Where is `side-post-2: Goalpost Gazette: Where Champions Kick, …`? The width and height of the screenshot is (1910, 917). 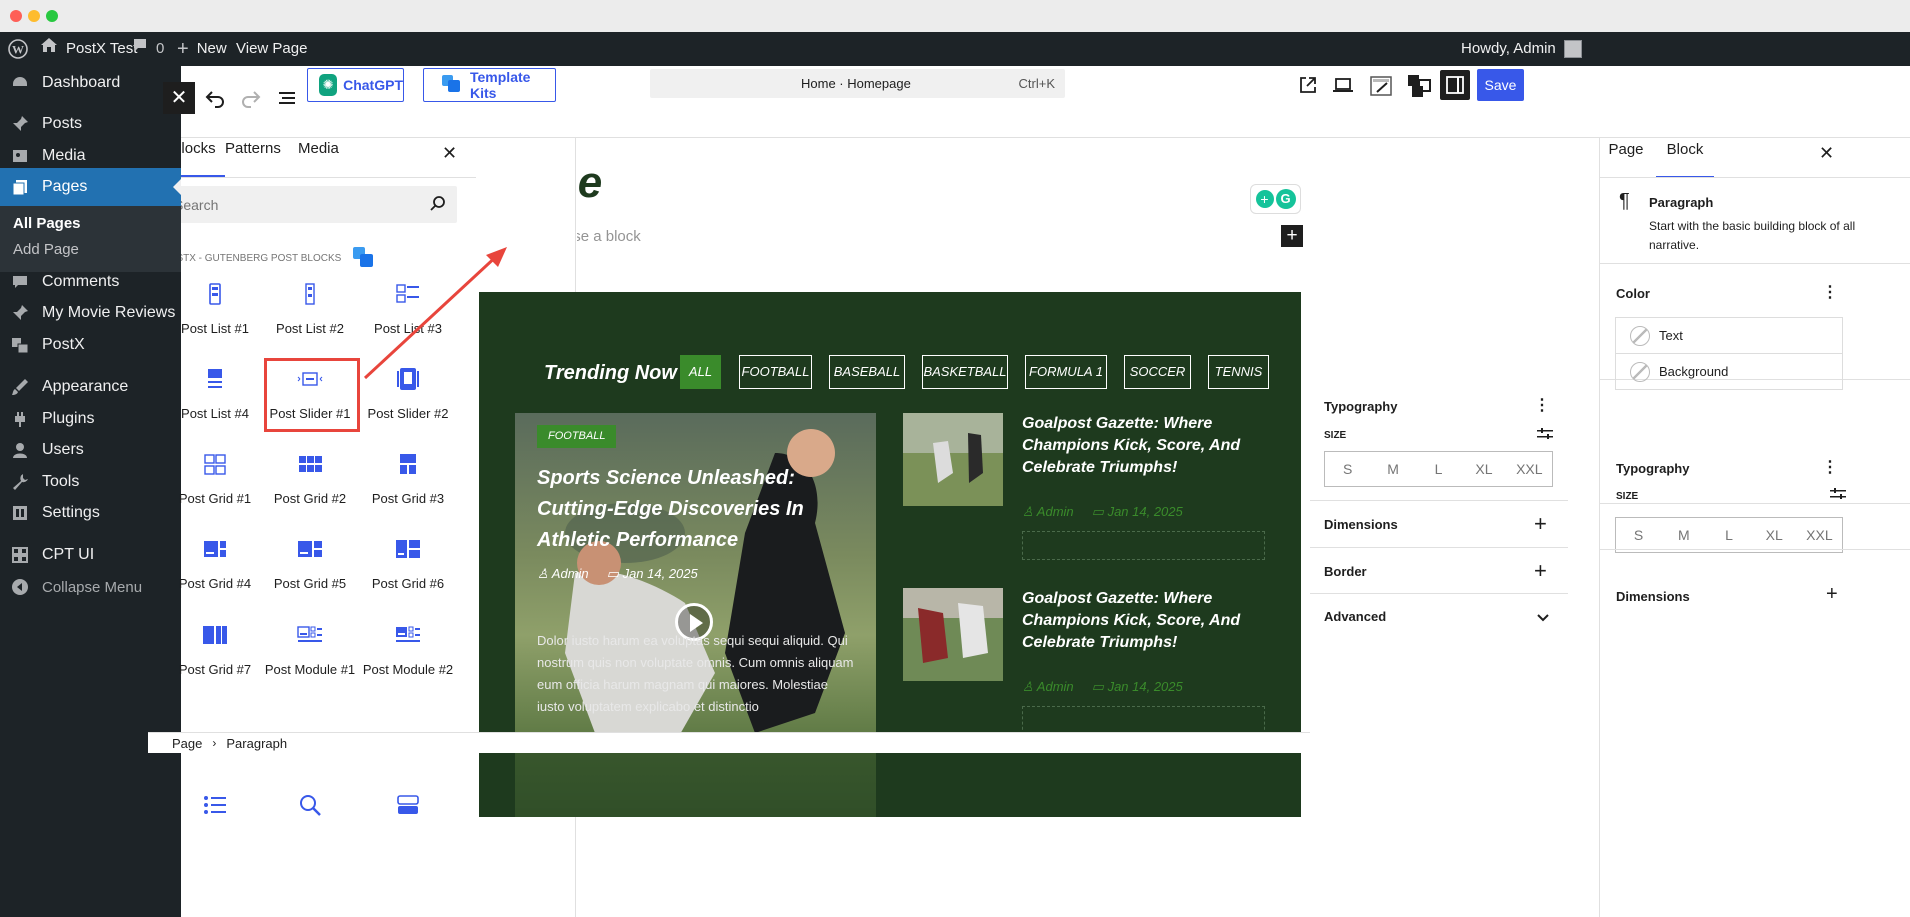 side-post-2: Goalpost Gazette: Where Champions Kick, … is located at coordinates (1093, 663).